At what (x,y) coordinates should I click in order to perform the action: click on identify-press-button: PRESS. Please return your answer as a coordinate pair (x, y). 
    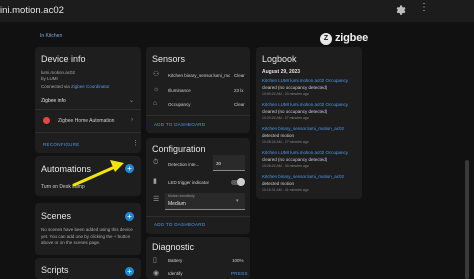
    Looking at the image, I should click on (239, 273).